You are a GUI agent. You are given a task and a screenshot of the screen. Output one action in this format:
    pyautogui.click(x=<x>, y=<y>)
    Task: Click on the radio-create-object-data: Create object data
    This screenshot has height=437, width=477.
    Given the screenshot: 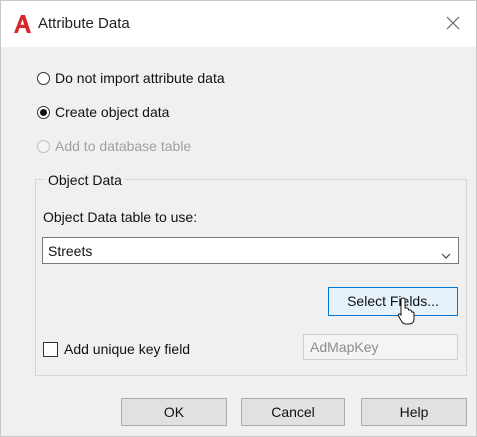 What is the action you would take?
    pyautogui.click(x=103, y=112)
    